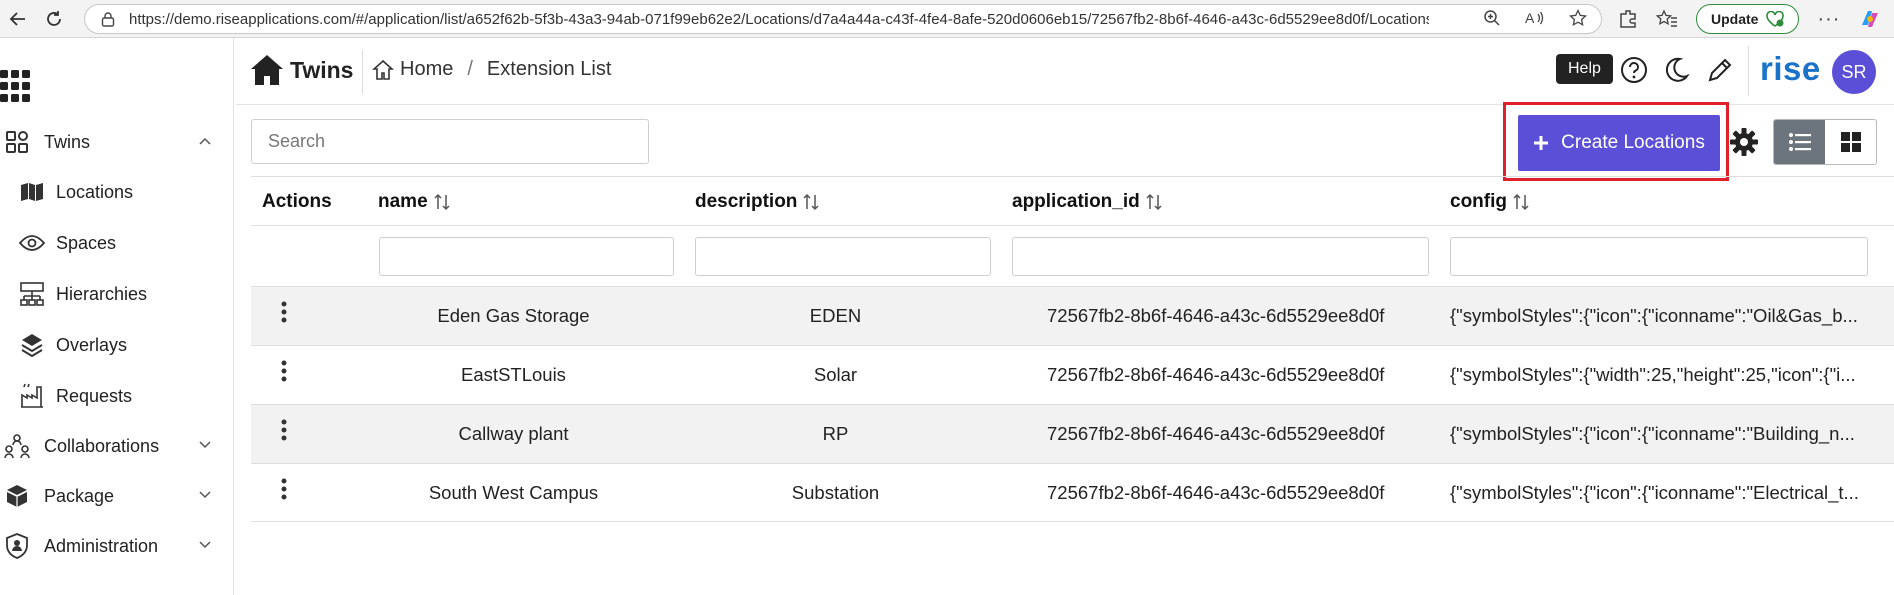 The width and height of the screenshot is (1894, 595). What do you see at coordinates (513, 374) in the screenshot?
I see `cell-name: EastSTLouis` at bounding box center [513, 374].